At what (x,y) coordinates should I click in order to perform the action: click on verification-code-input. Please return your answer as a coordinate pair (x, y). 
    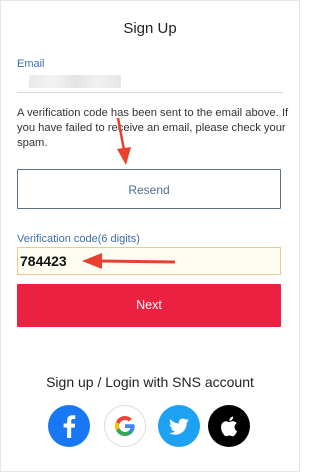
    Looking at the image, I should click on (149, 261).